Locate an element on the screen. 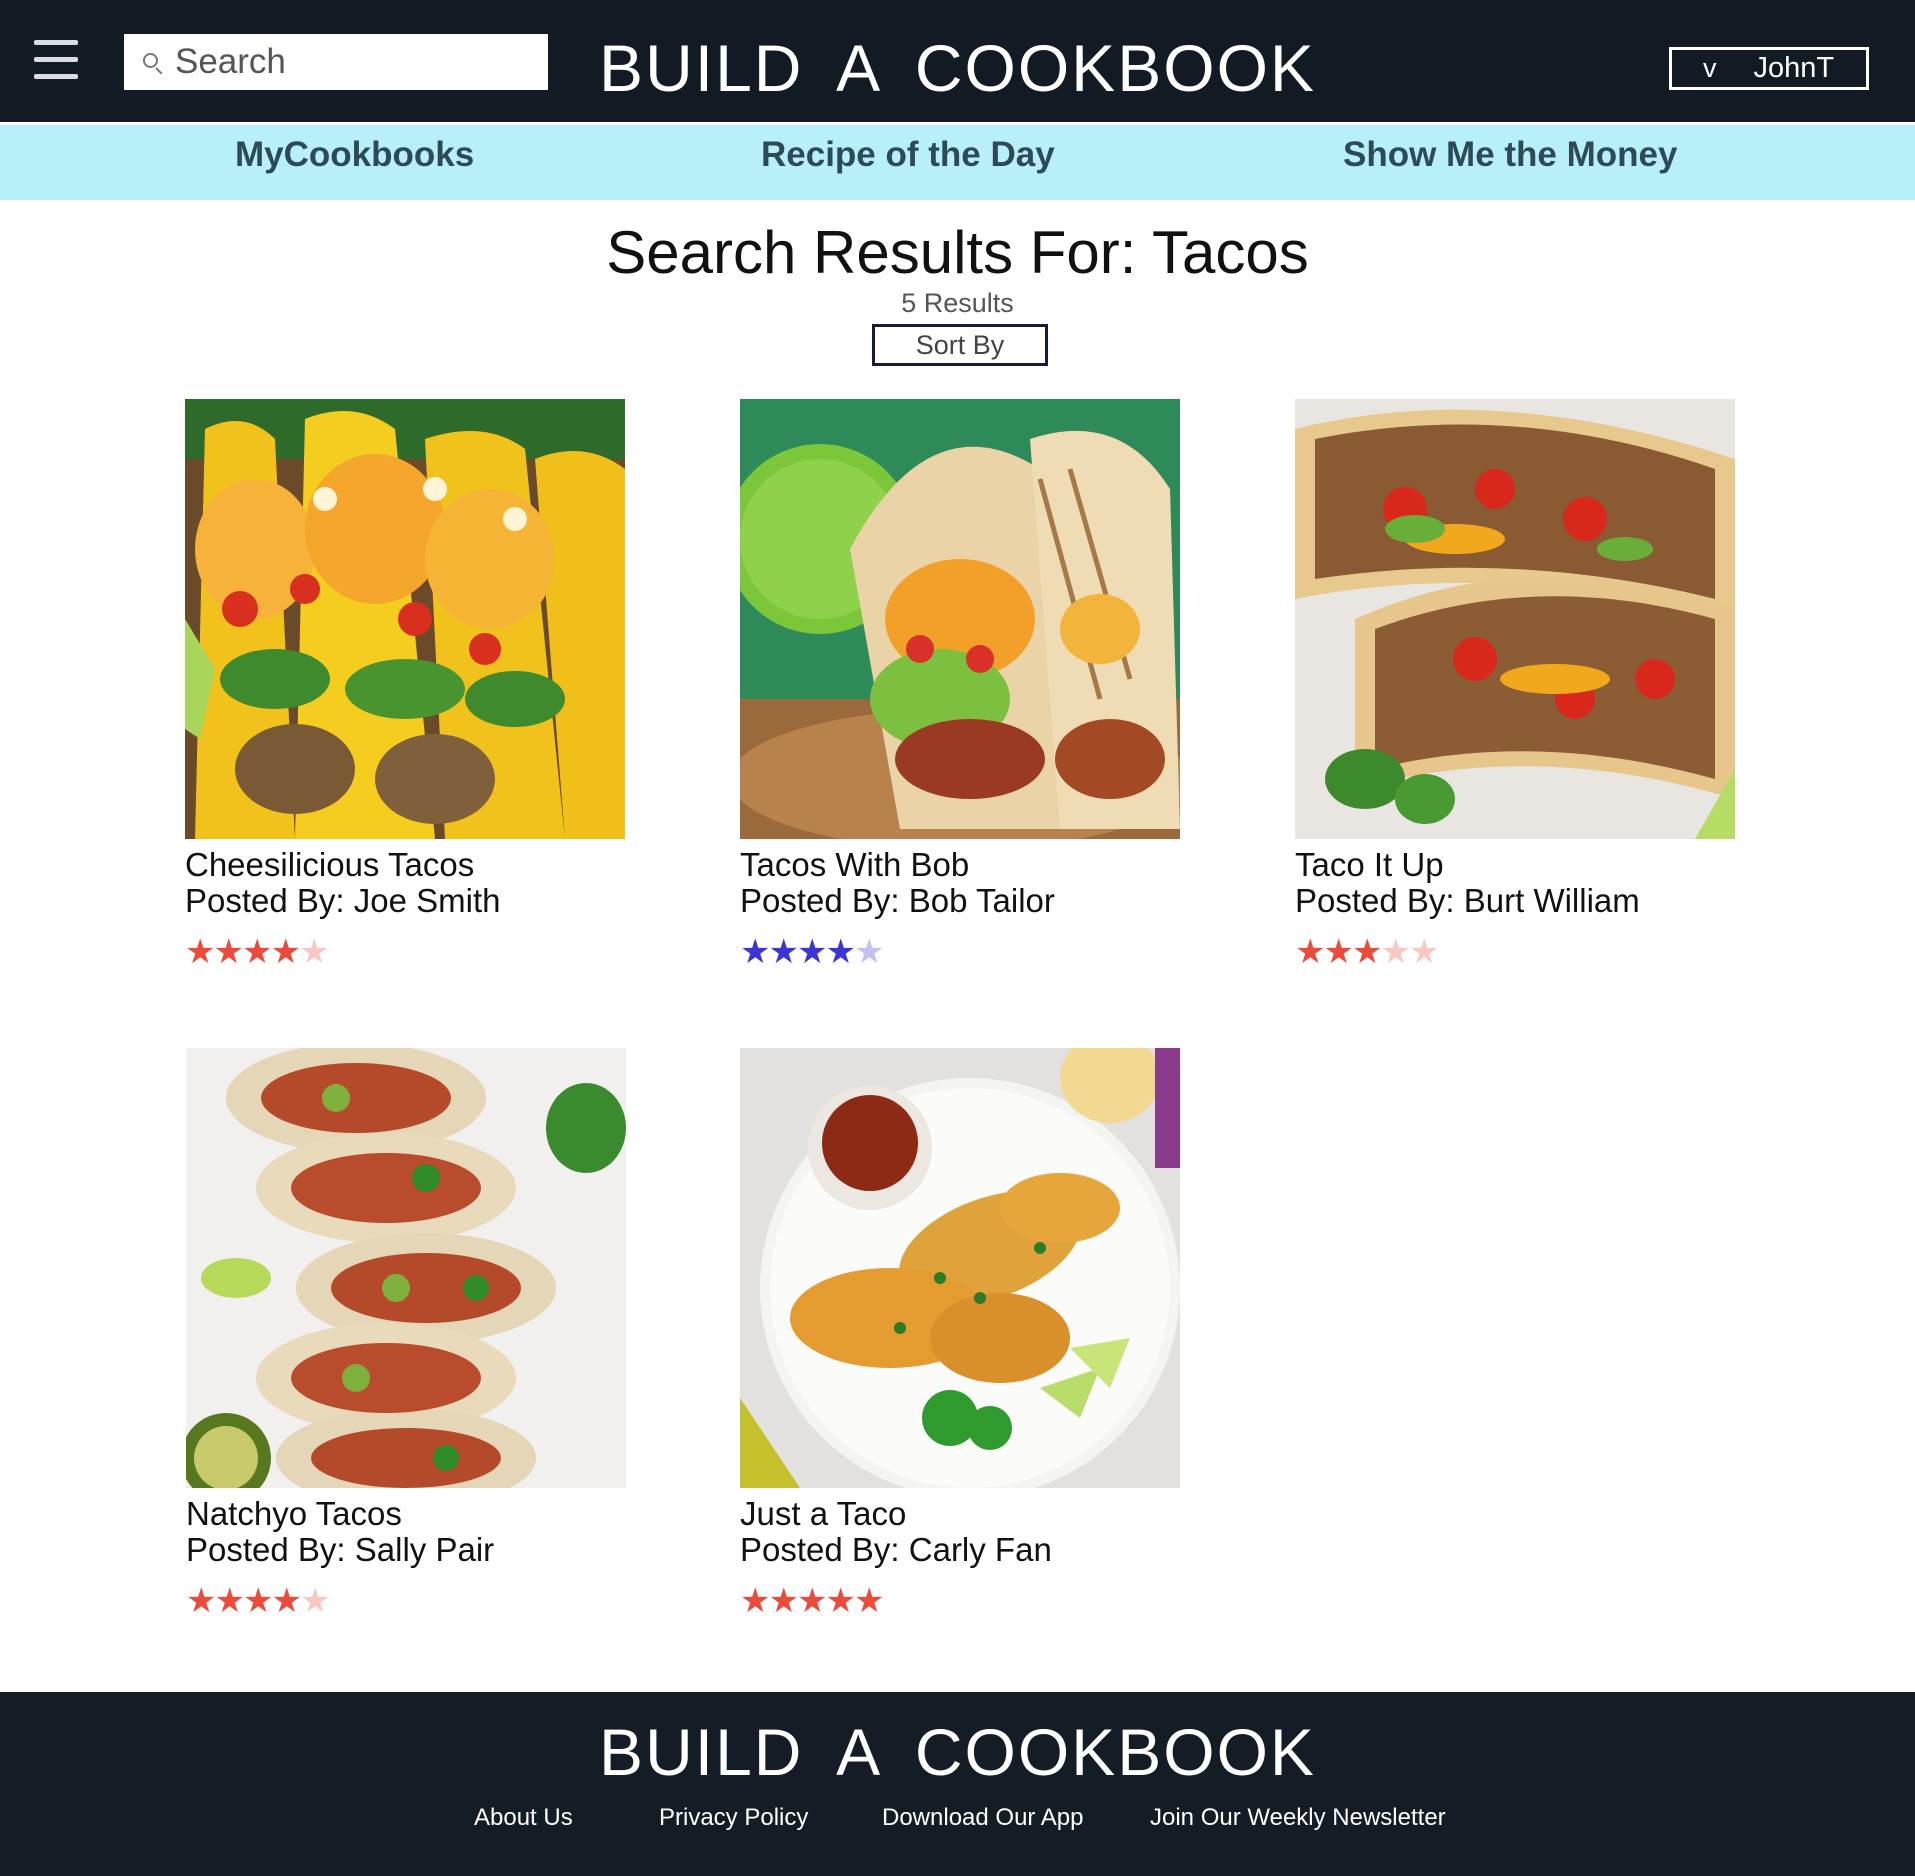 The image size is (1915, 1876). search-input is located at coordinates (360, 62).